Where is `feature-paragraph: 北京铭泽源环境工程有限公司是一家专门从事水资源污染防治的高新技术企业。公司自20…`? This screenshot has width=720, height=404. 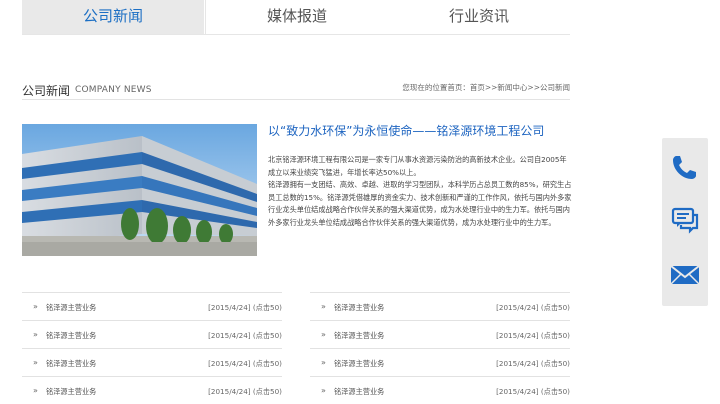 feature-paragraph: 北京铭泽源环境工程有限公司是一家专门从事水资源污染防治的高新技术企业。公司自20… is located at coordinates (417, 166).